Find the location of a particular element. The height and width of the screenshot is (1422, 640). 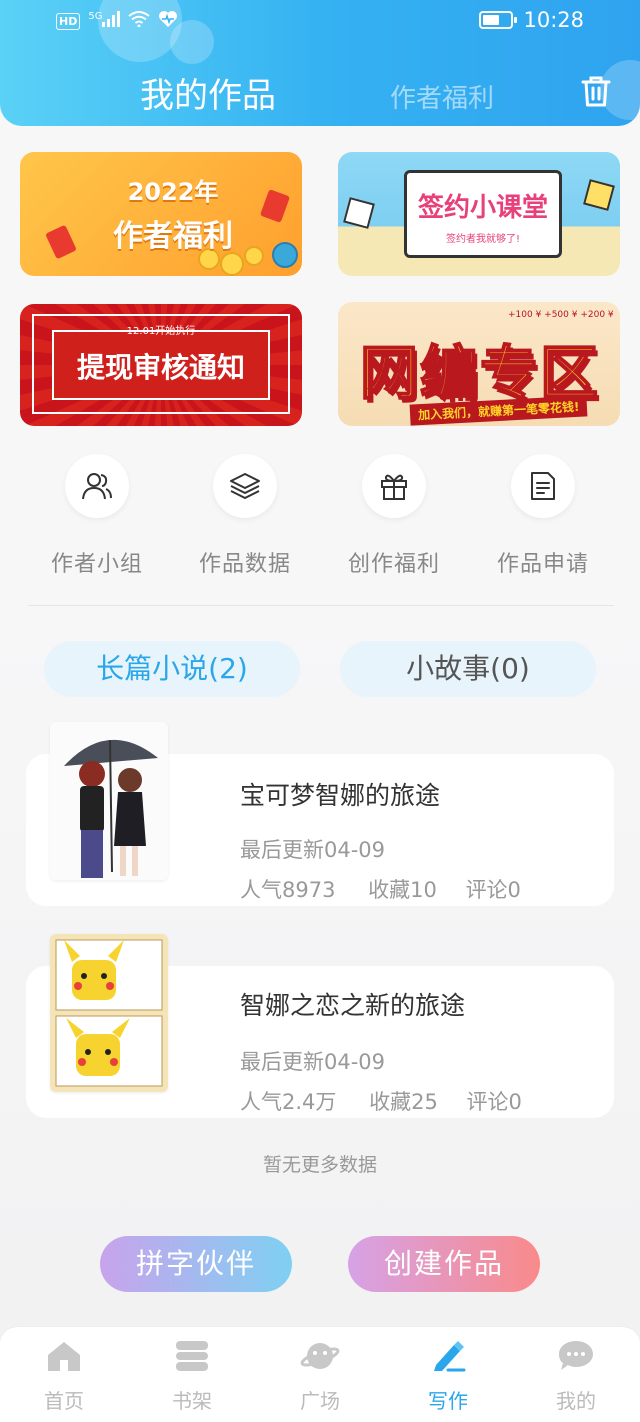

create-work-button: 创建作品 is located at coordinates (444, 1264).